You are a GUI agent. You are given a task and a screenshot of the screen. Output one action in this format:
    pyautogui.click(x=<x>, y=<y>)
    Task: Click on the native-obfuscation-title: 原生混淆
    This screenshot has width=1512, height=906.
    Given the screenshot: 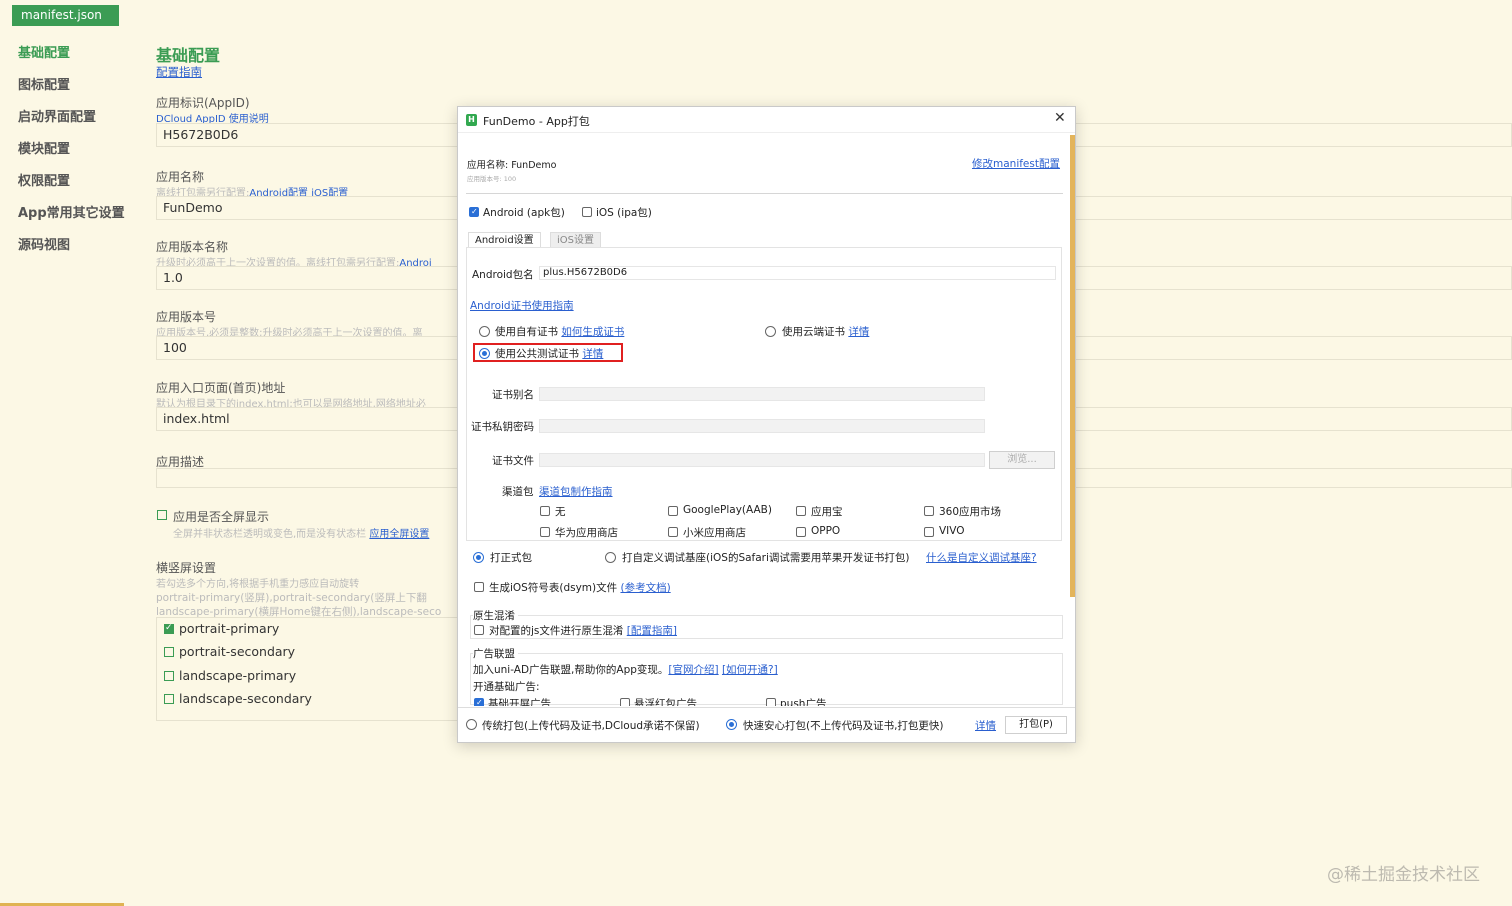 What is the action you would take?
    pyautogui.click(x=495, y=615)
    